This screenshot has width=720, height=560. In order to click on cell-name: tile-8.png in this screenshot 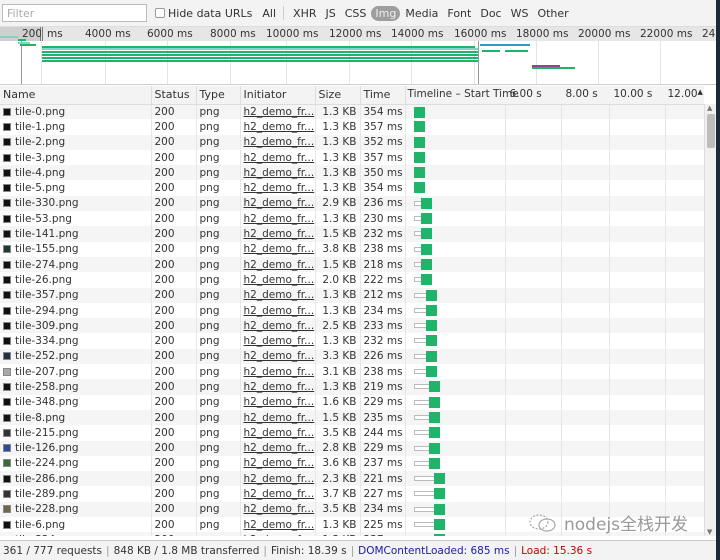, I will do `click(76, 417)`.